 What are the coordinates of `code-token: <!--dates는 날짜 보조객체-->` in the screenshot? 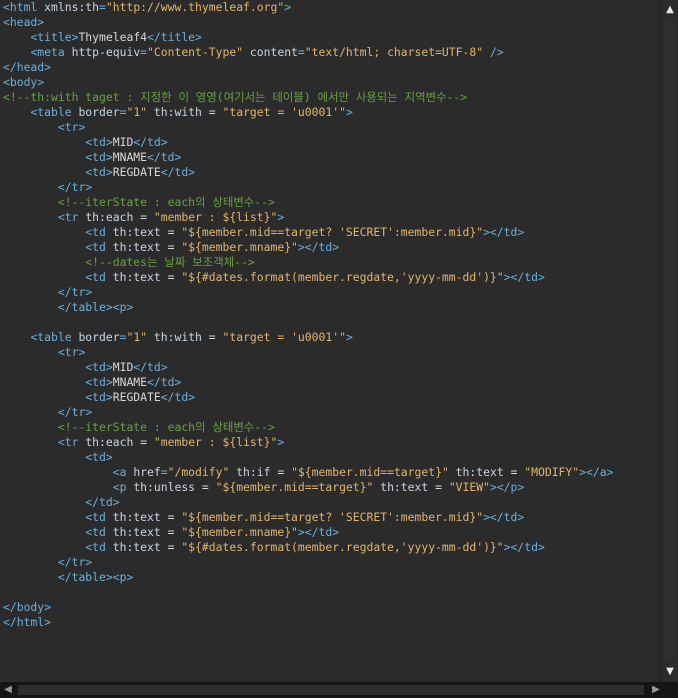 It's located at (170, 262).